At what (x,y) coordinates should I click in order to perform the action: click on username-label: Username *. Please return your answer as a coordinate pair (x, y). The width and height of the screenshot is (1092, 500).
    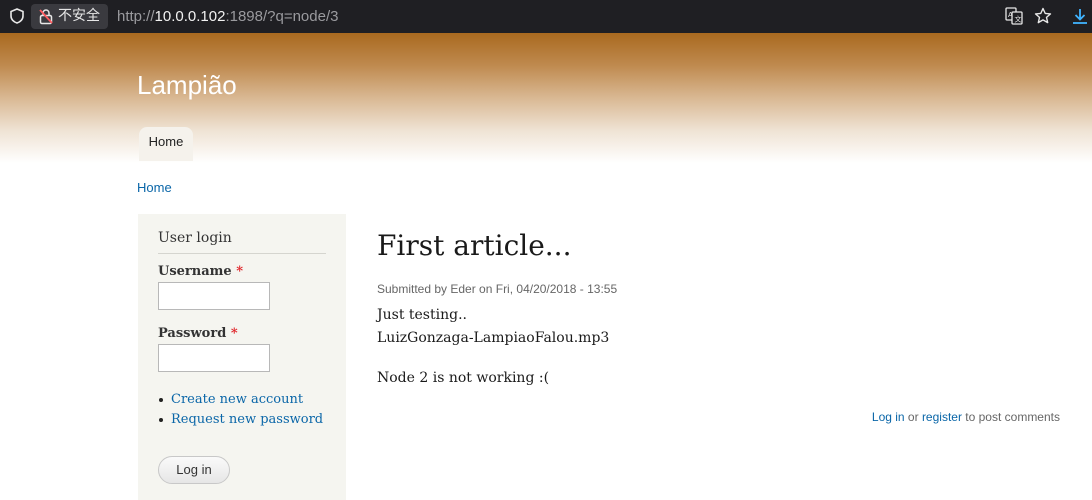
    Looking at the image, I should click on (200, 272).